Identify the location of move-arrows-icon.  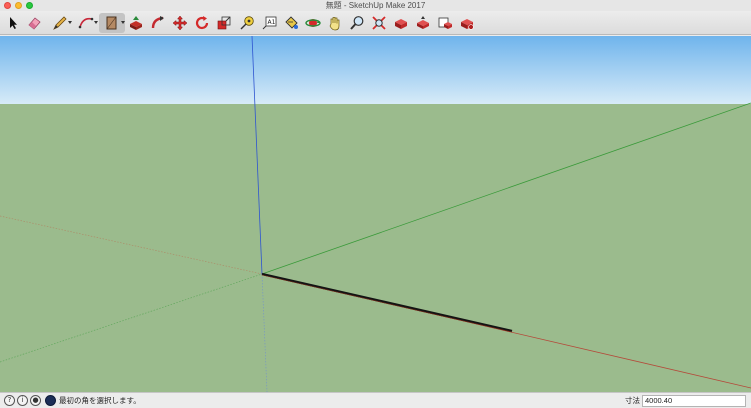
(180, 23).